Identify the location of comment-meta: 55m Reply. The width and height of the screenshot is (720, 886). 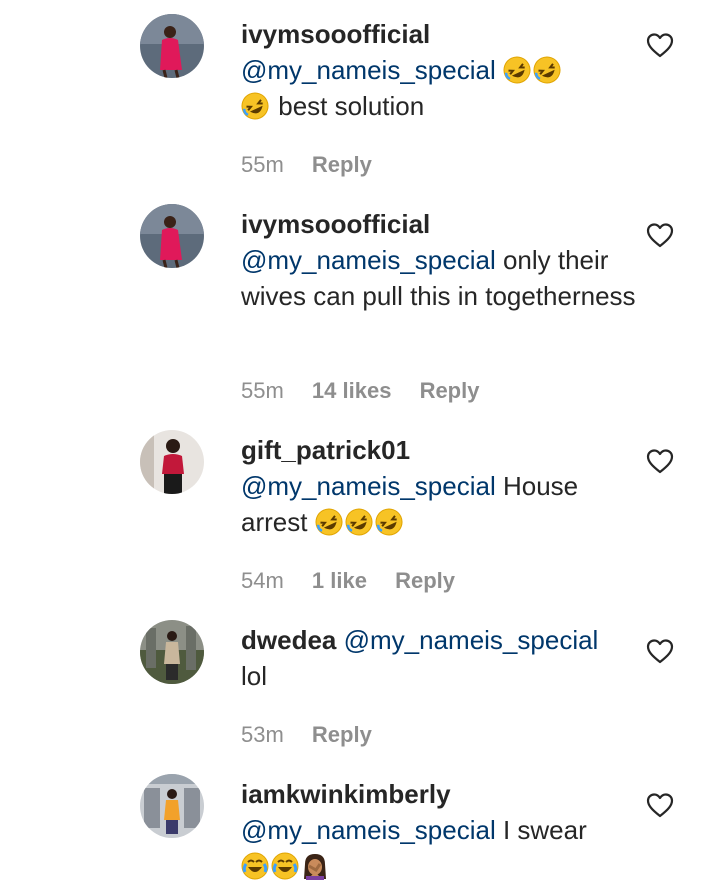
(317, 165).